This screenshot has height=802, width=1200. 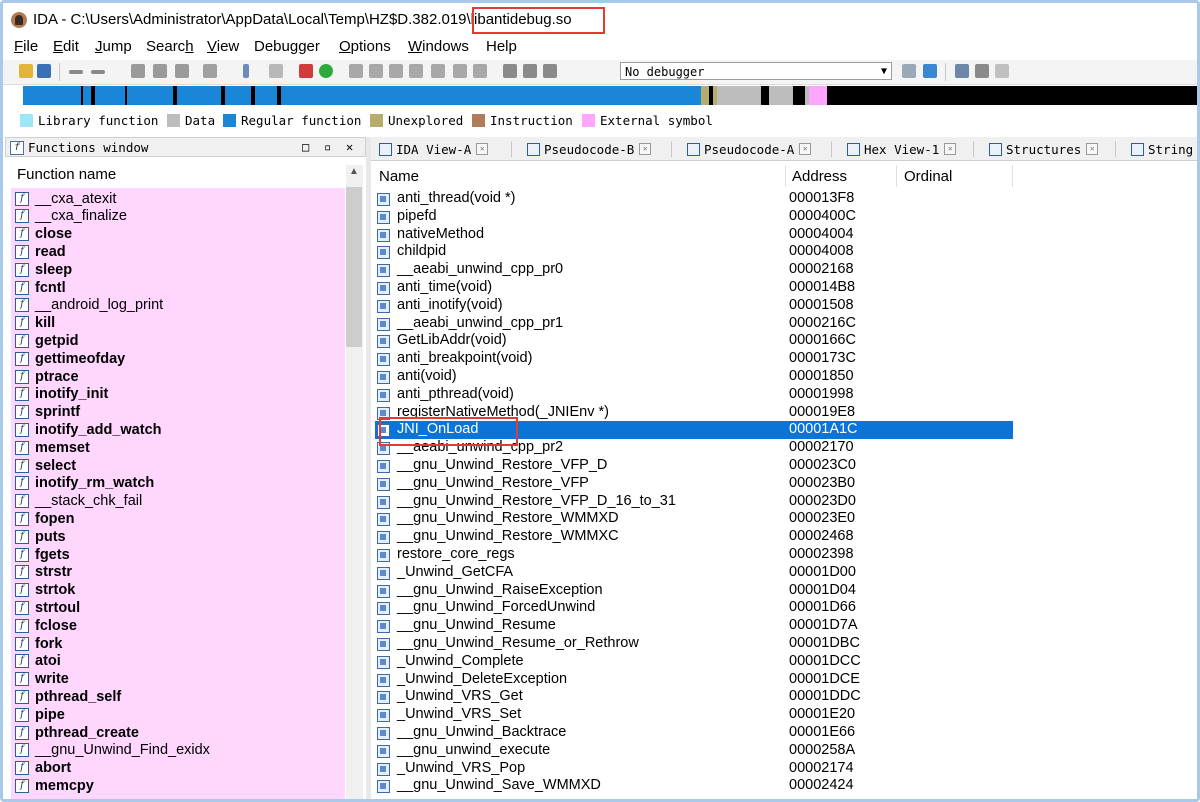 What do you see at coordinates (694, 662) in the screenshot?
I see `export-row: _Unwind_Complete 00001DCC` at bounding box center [694, 662].